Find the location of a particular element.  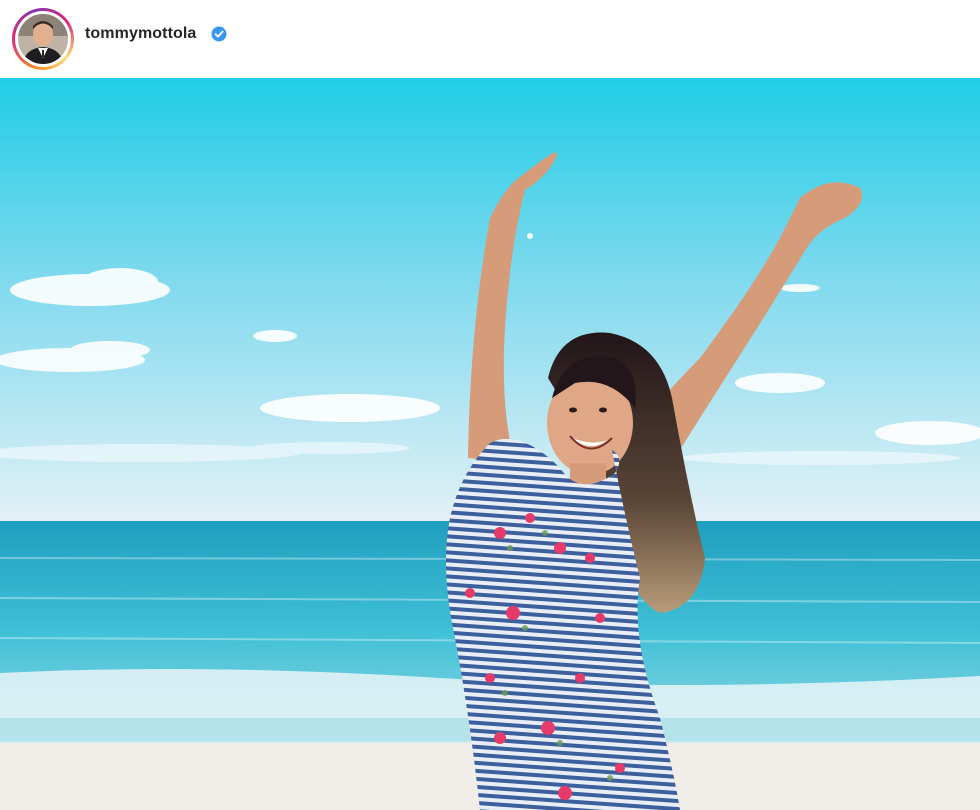

story-ring is located at coordinates (43, 39).